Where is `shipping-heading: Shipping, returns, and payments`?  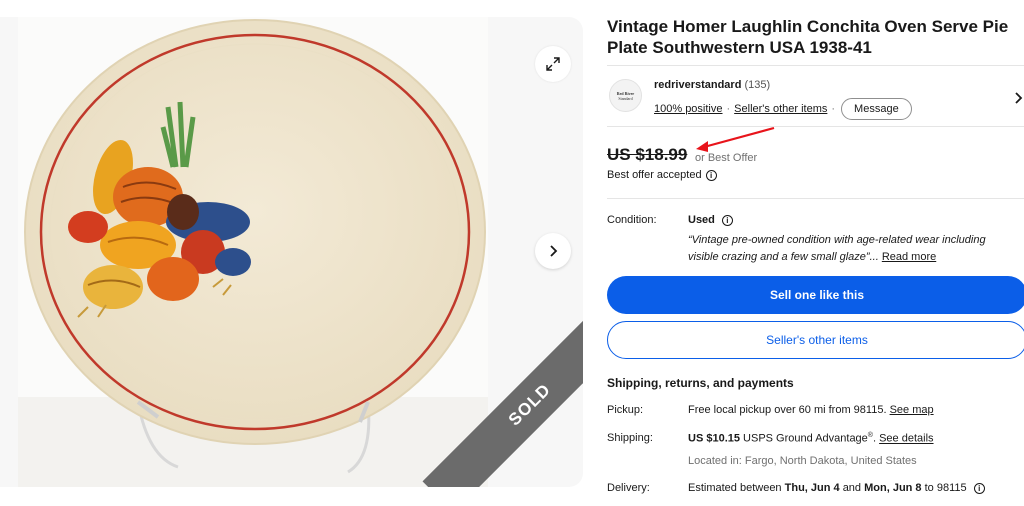 shipping-heading: Shipping, returns, and payments is located at coordinates (700, 383).